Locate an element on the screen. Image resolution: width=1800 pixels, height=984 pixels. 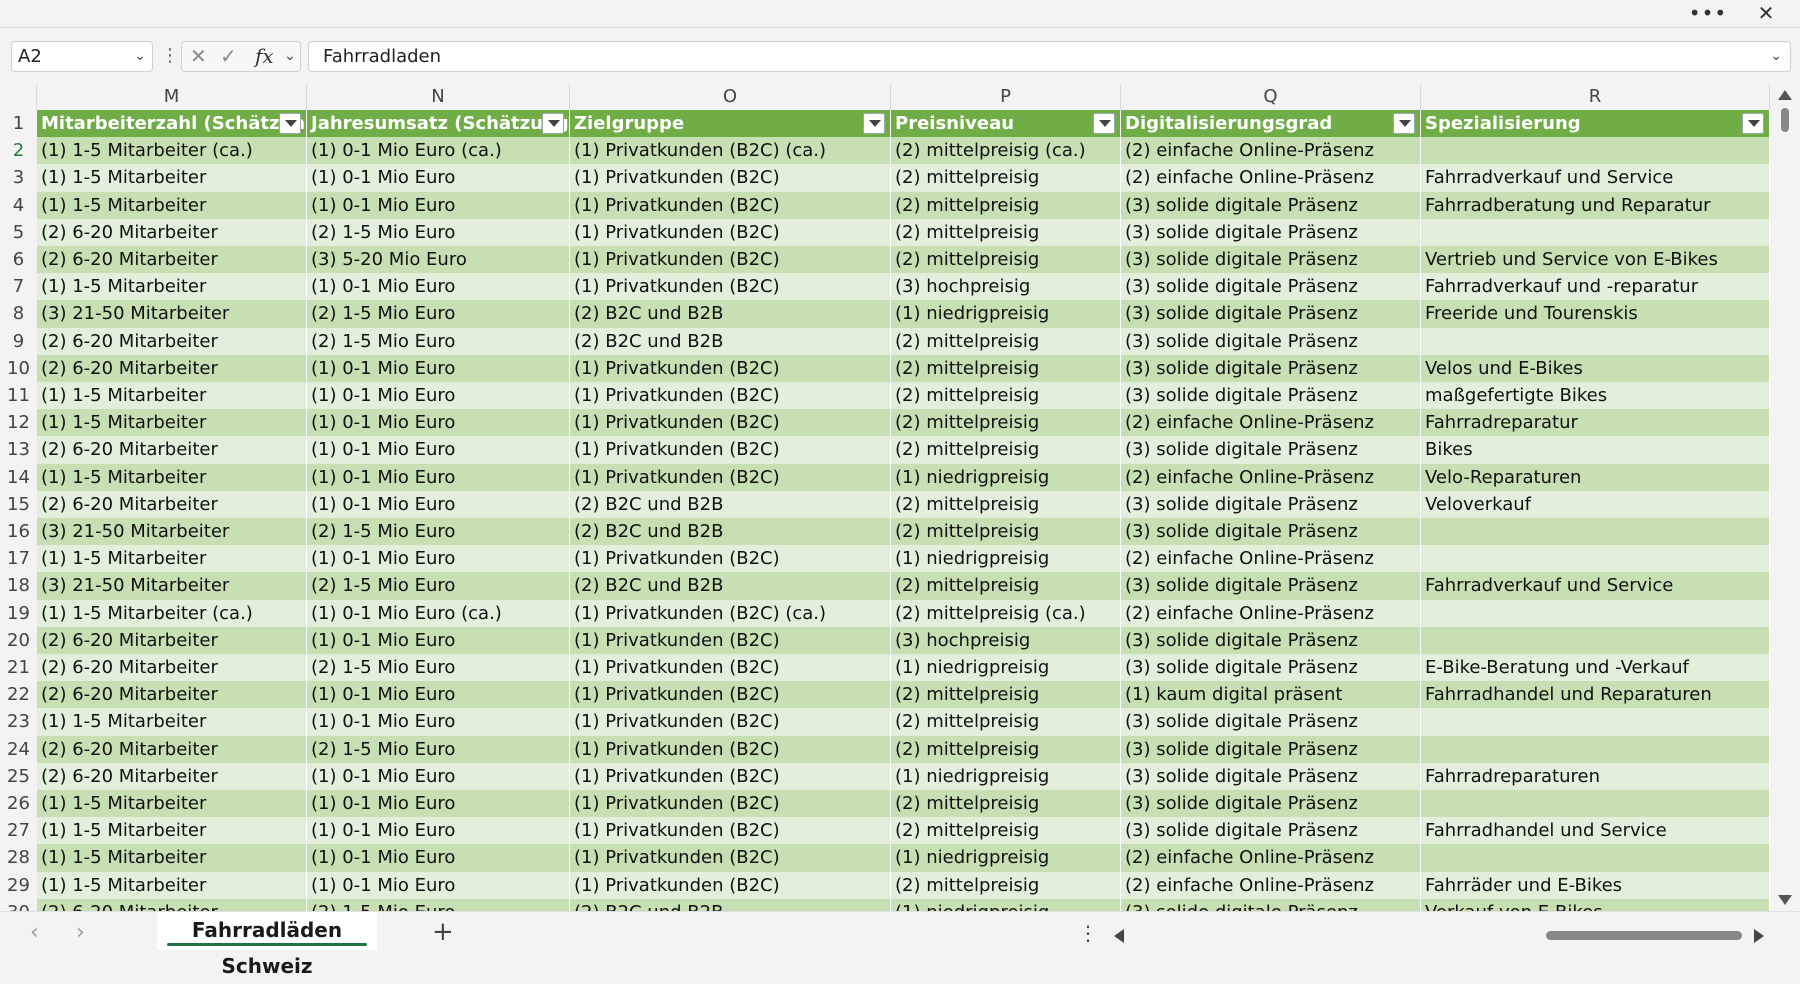
row-number: 24 is located at coordinates (18, 749).